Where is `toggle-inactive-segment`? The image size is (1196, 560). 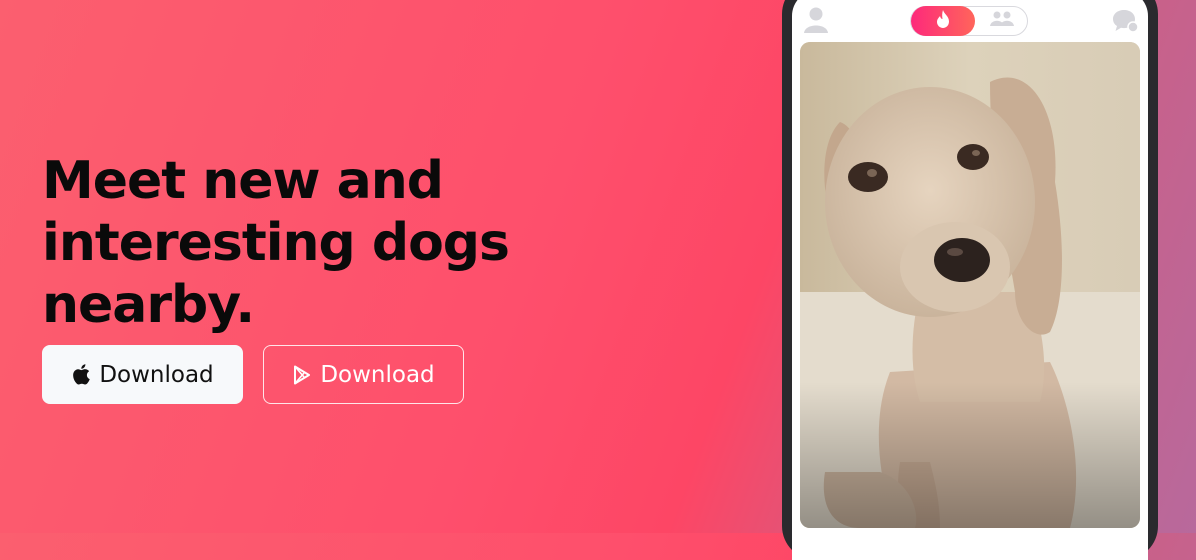
toggle-inactive-segment is located at coordinates (1002, 21).